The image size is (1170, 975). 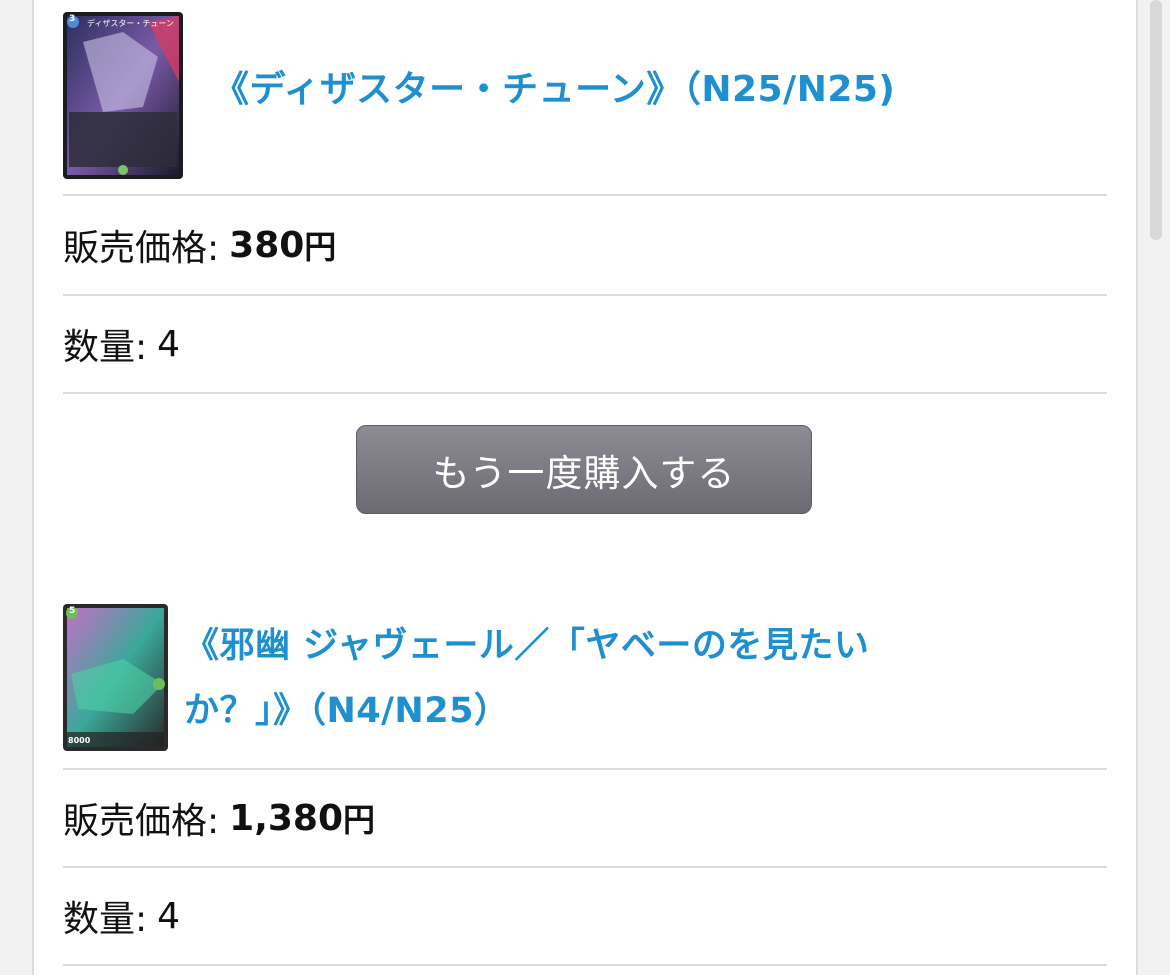 I want to click on card-power: 8000, so click(x=79, y=740).